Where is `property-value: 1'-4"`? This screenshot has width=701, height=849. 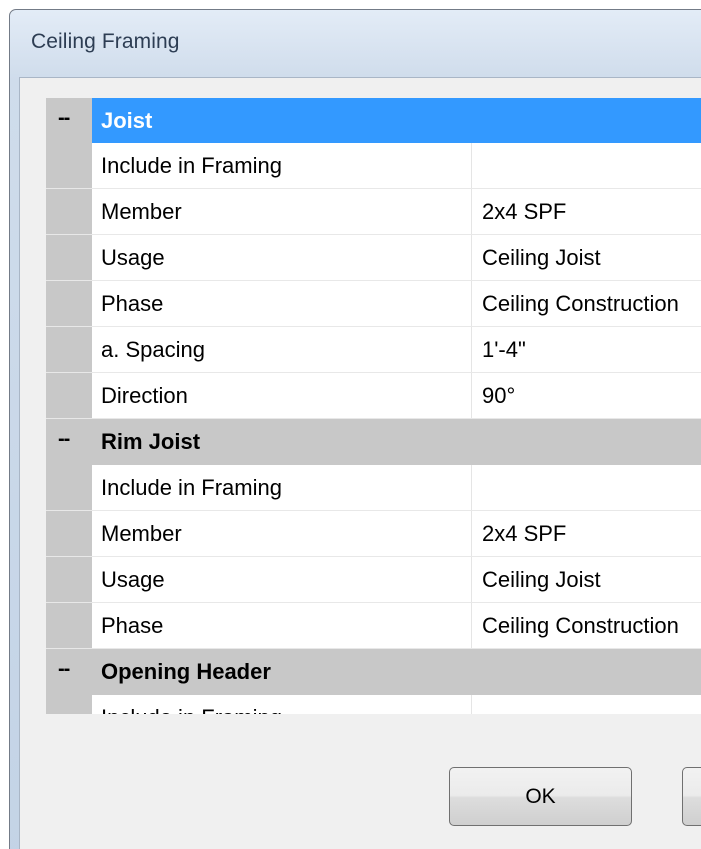 property-value: 1'-4" is located at coordinates (586, 349).